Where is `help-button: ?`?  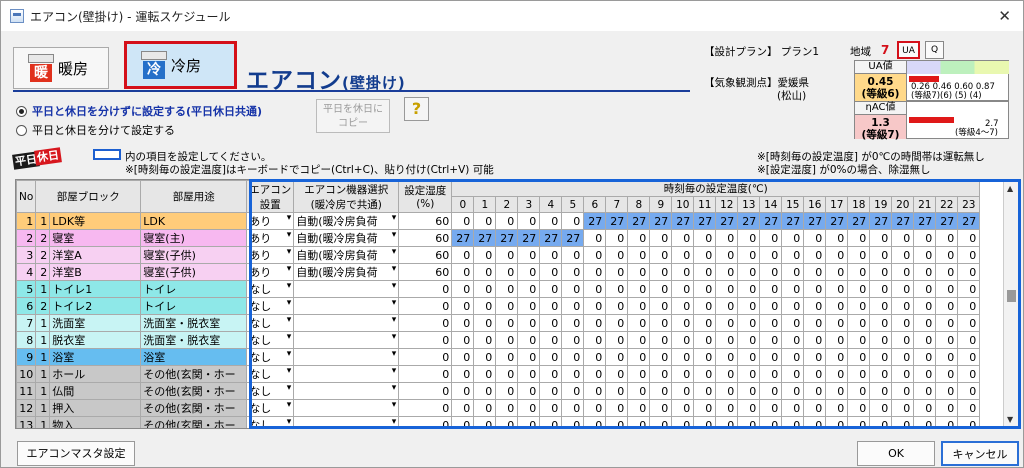 help-button: ? is located at coordinates (416, 109).